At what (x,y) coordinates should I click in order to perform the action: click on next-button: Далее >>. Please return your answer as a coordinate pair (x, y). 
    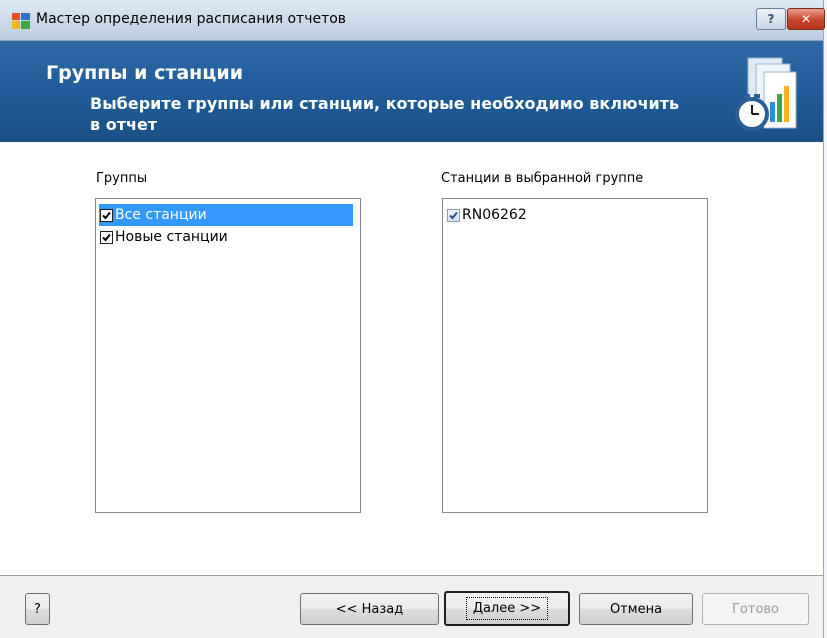
    Looking at the image, I should click on (507, 608).